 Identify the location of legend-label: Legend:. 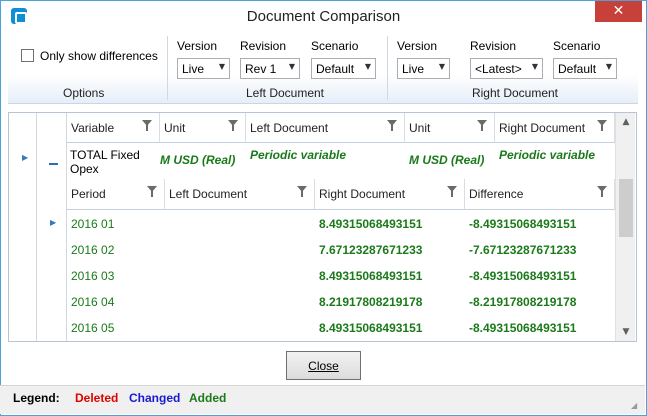
(36, 398).